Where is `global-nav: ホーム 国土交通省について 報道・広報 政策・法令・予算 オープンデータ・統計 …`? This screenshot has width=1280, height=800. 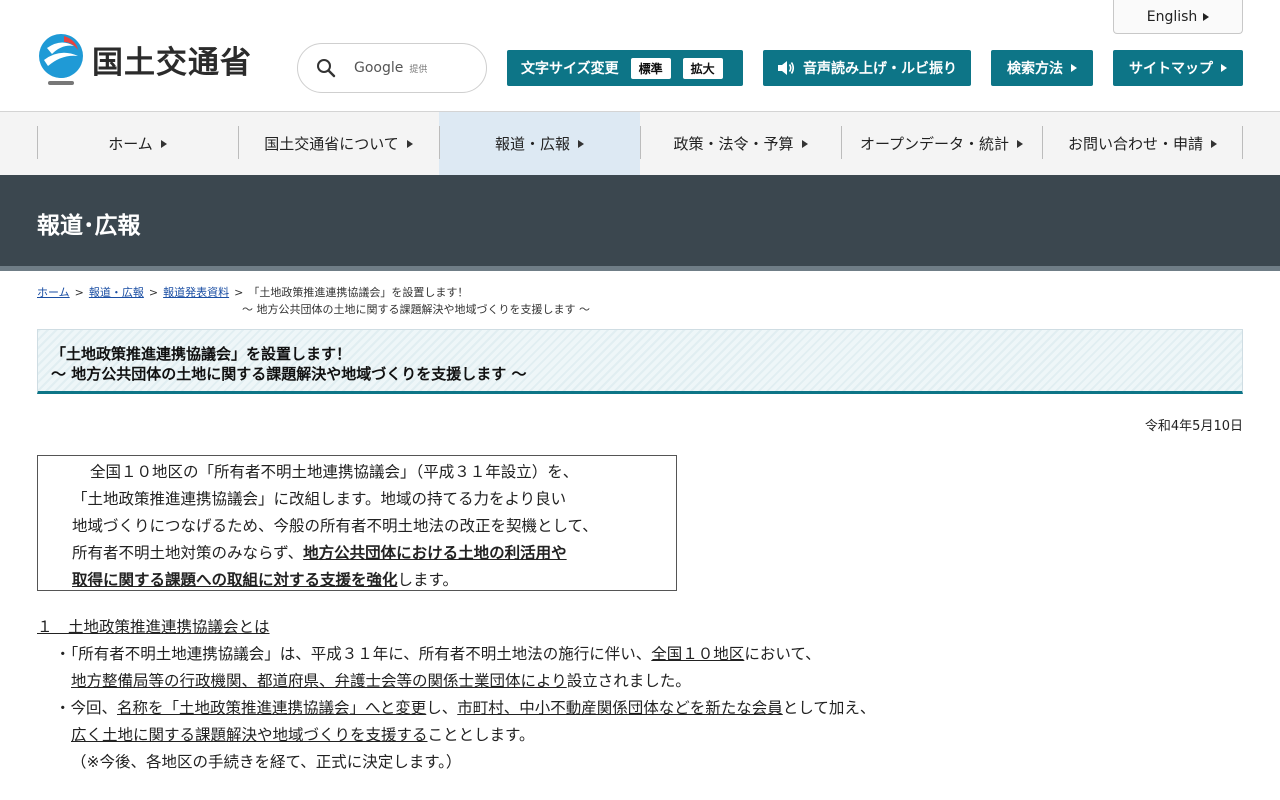 global-nav: ホーム 国土交通省について 報道・広報 政策・法令・予算 オープンデータ・統計 … is located at coordinates (640, 143).